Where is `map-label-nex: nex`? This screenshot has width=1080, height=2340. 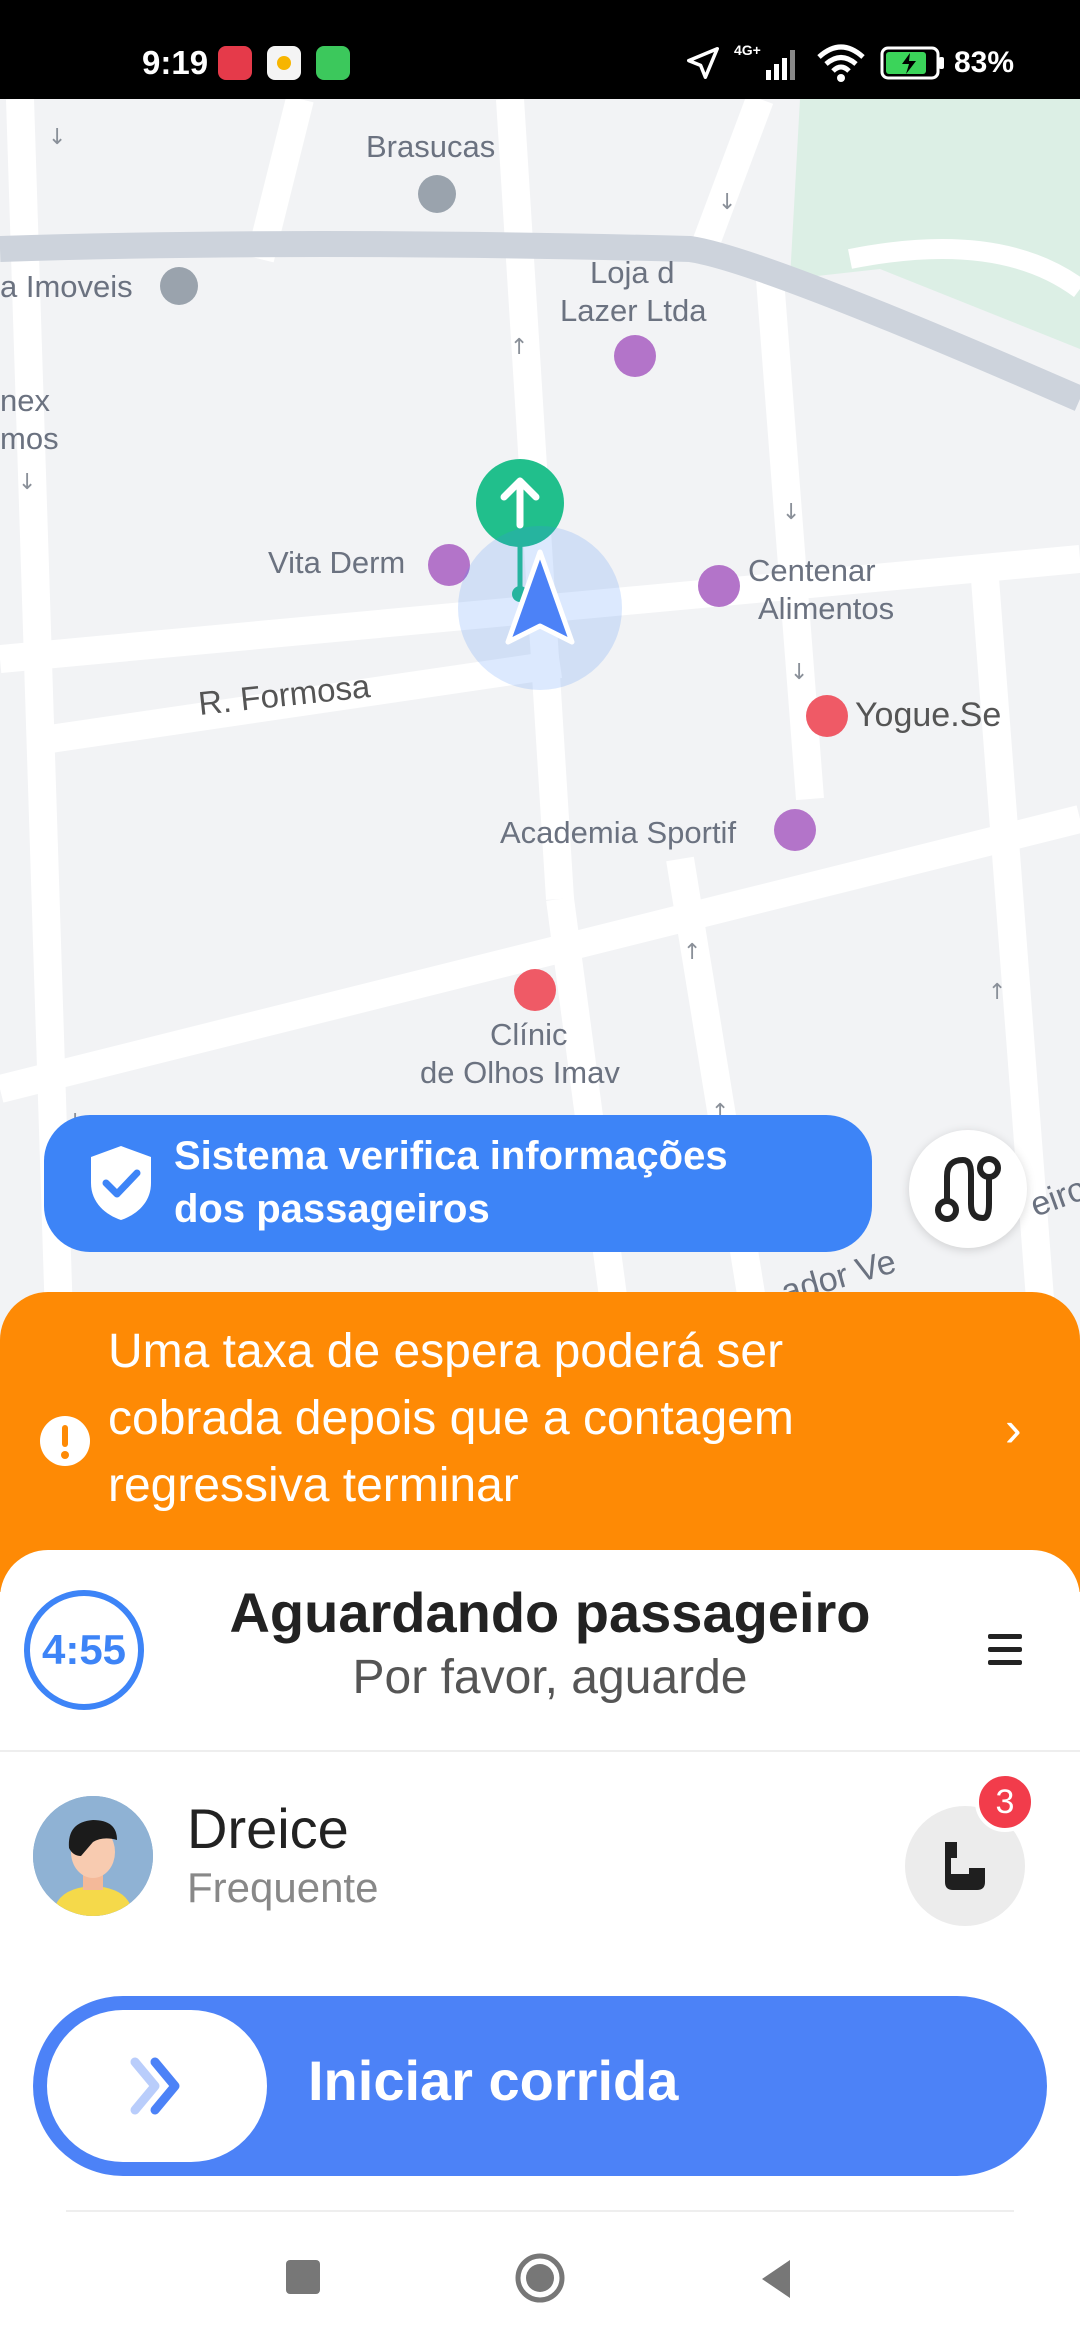
map-label-nex: nex is located at coordinates (25, 400).